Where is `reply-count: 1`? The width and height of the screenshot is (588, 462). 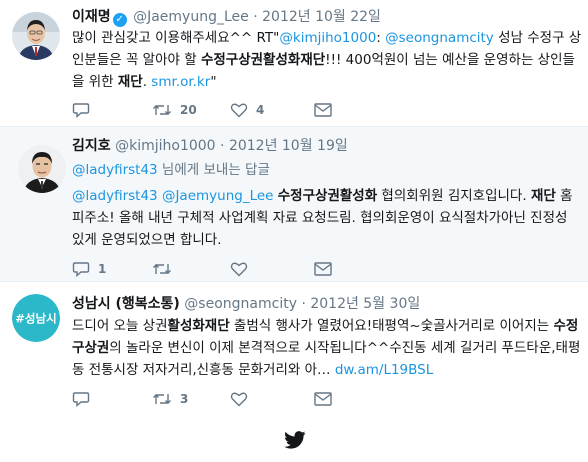
reply-count: 1 is located at coordinates (102, 269).